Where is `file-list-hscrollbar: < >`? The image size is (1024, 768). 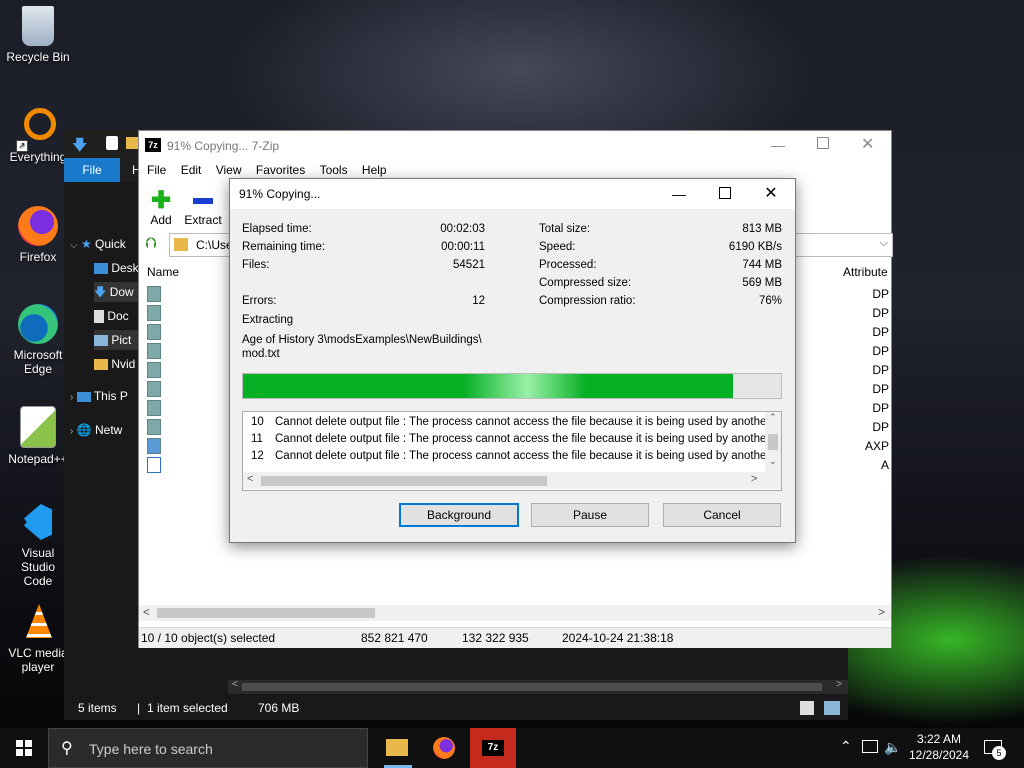
file-list-hscrollbar: < > is located at coordinates (515, 613).